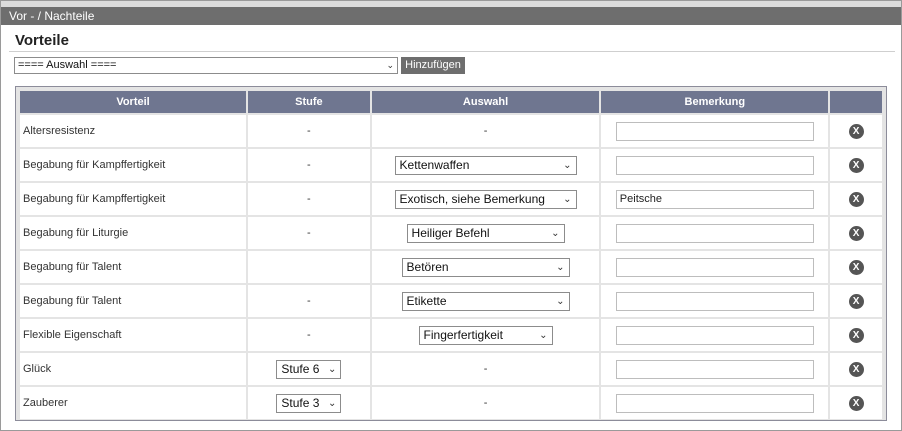 This screenshot has width=902, height=431. Describe the element at coordinates (309, 267) in the screenshot. I see `cell-stufe` at that location.